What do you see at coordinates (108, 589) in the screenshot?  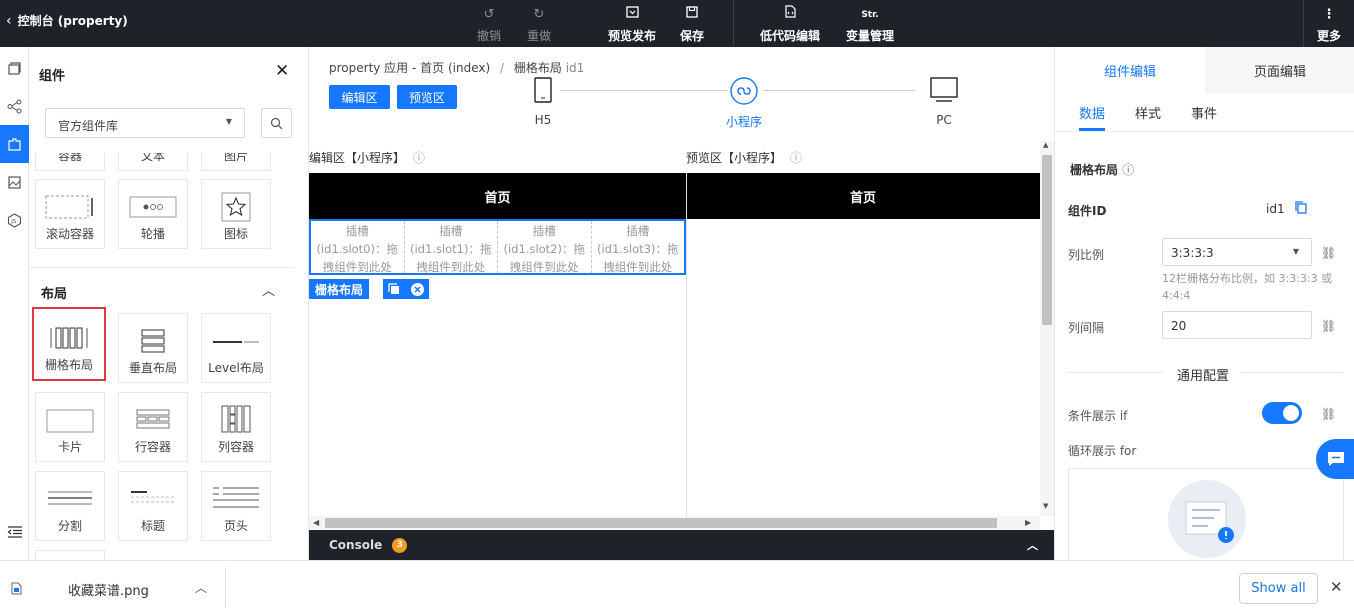 I see `download-file-name: 收藏菜谱.png` at bounding box center [108, 589].